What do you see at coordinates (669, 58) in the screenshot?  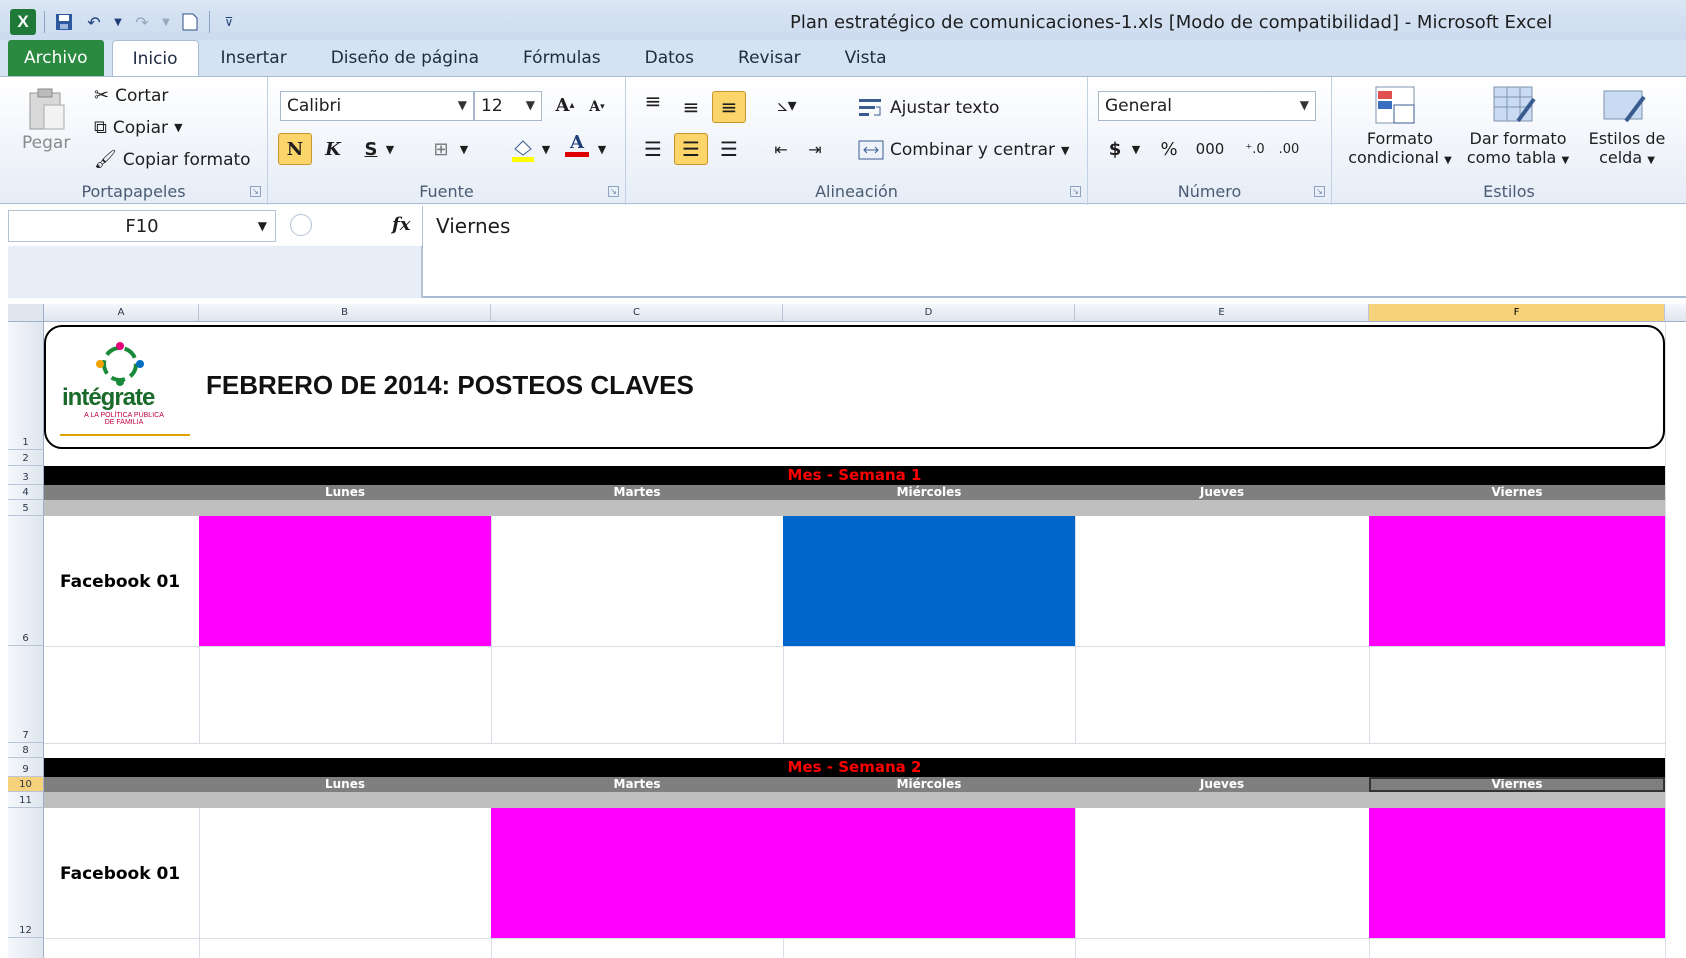 I see `tab-datos: Datos` at bounding box center [669, 58].